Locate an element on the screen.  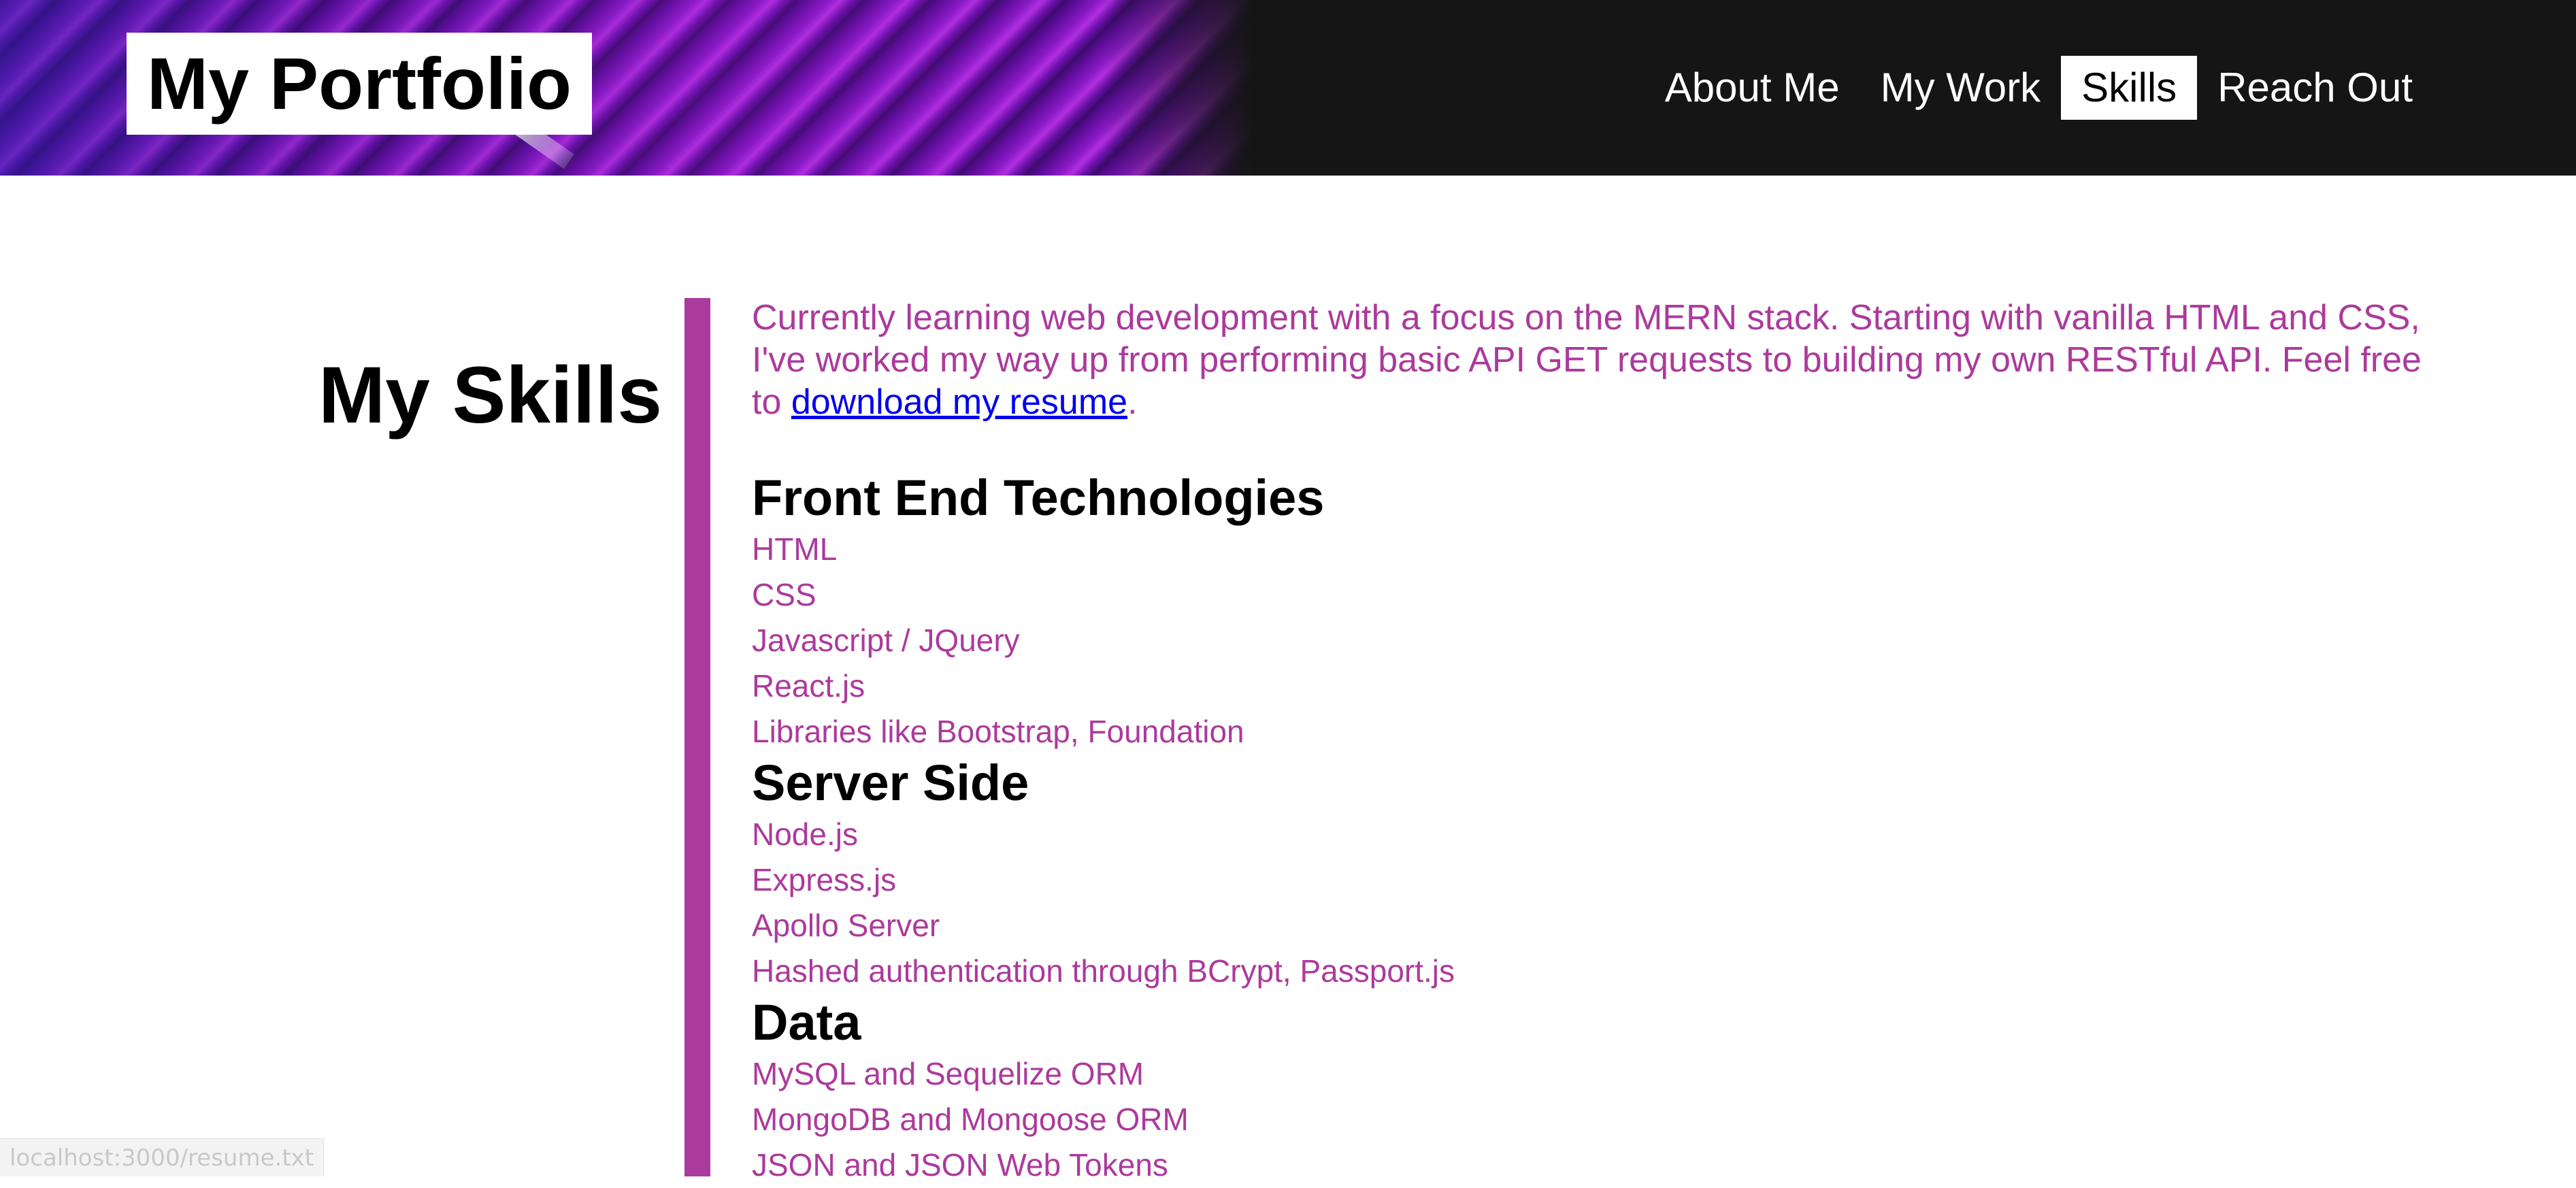
logo-text: My Portfolio is located at coordinates (359, 83).